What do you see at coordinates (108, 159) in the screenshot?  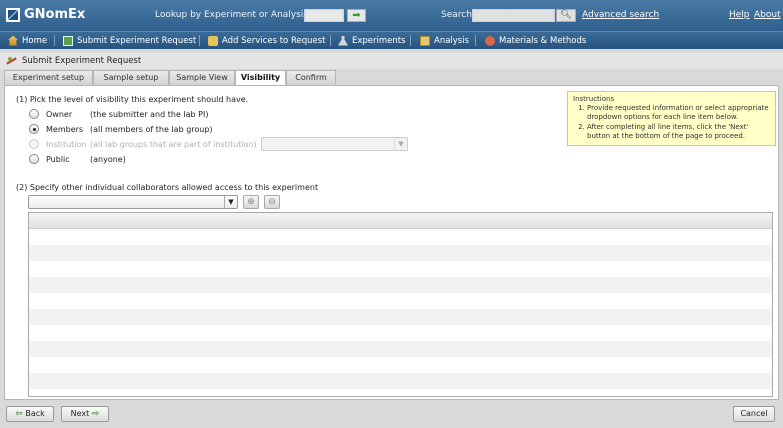 I see `radio-public-desc: (anyone)` at bounding box center [108, 159].